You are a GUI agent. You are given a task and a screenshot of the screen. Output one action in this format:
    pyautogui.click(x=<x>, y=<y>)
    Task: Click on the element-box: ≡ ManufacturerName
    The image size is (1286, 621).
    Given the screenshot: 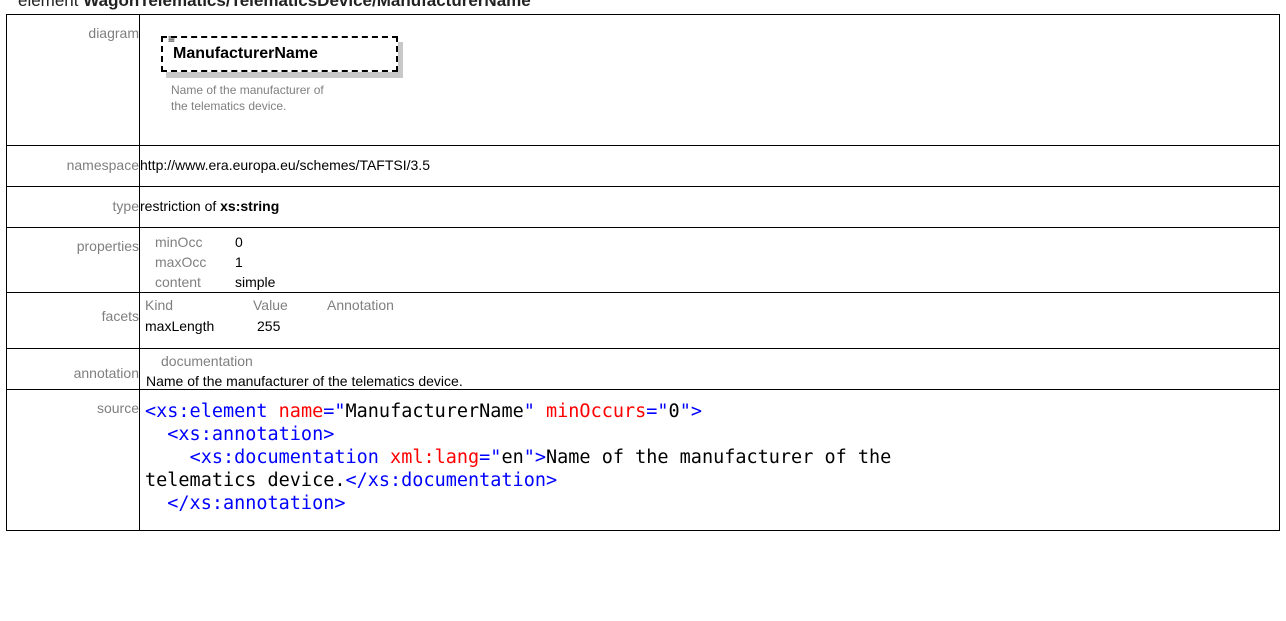 What is the action you would take?
    pyautogui.click(x=279, y=52)
    